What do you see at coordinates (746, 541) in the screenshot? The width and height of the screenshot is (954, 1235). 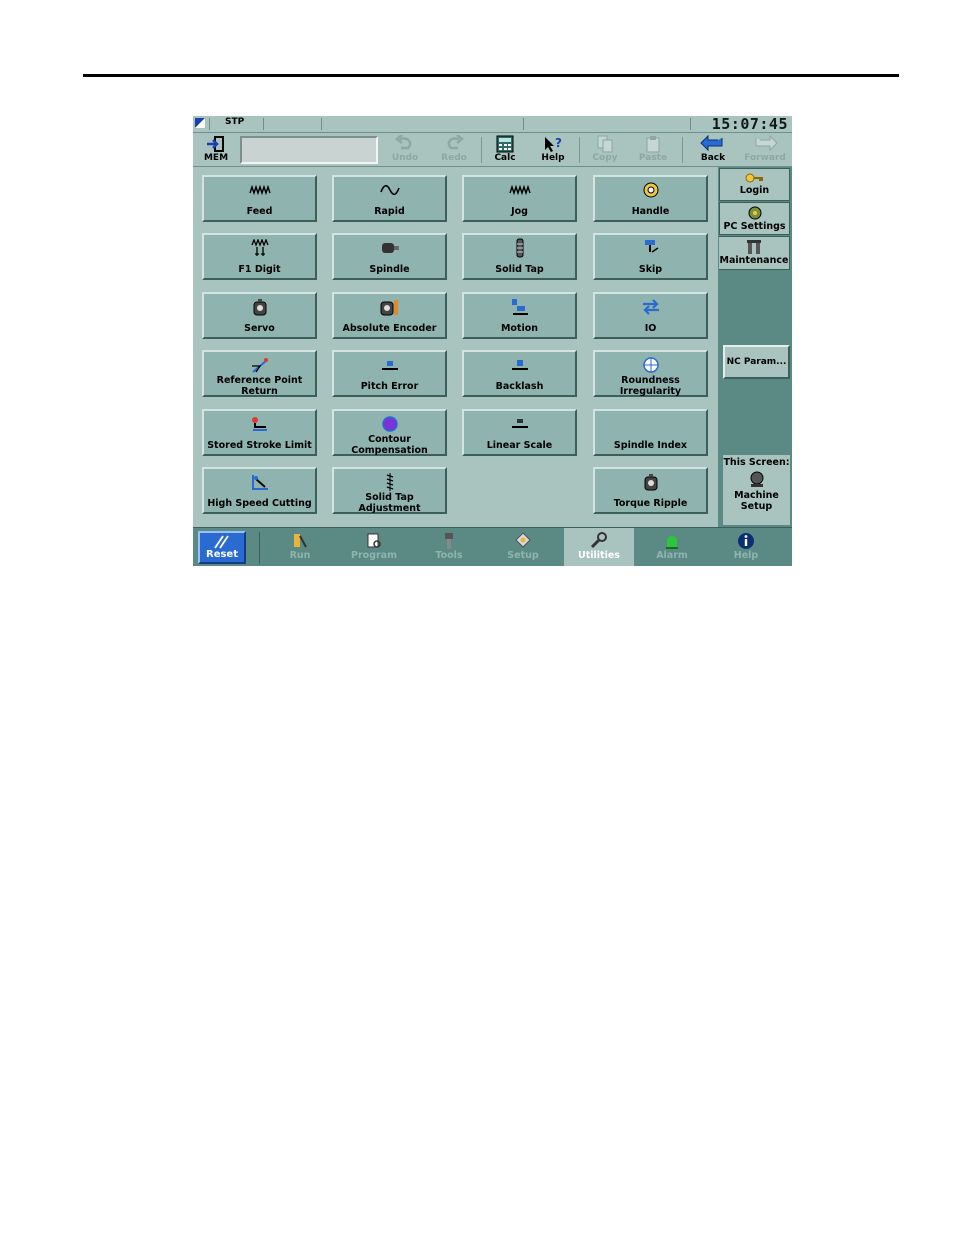 I see `info-icon` at bounding box center [746, 541].